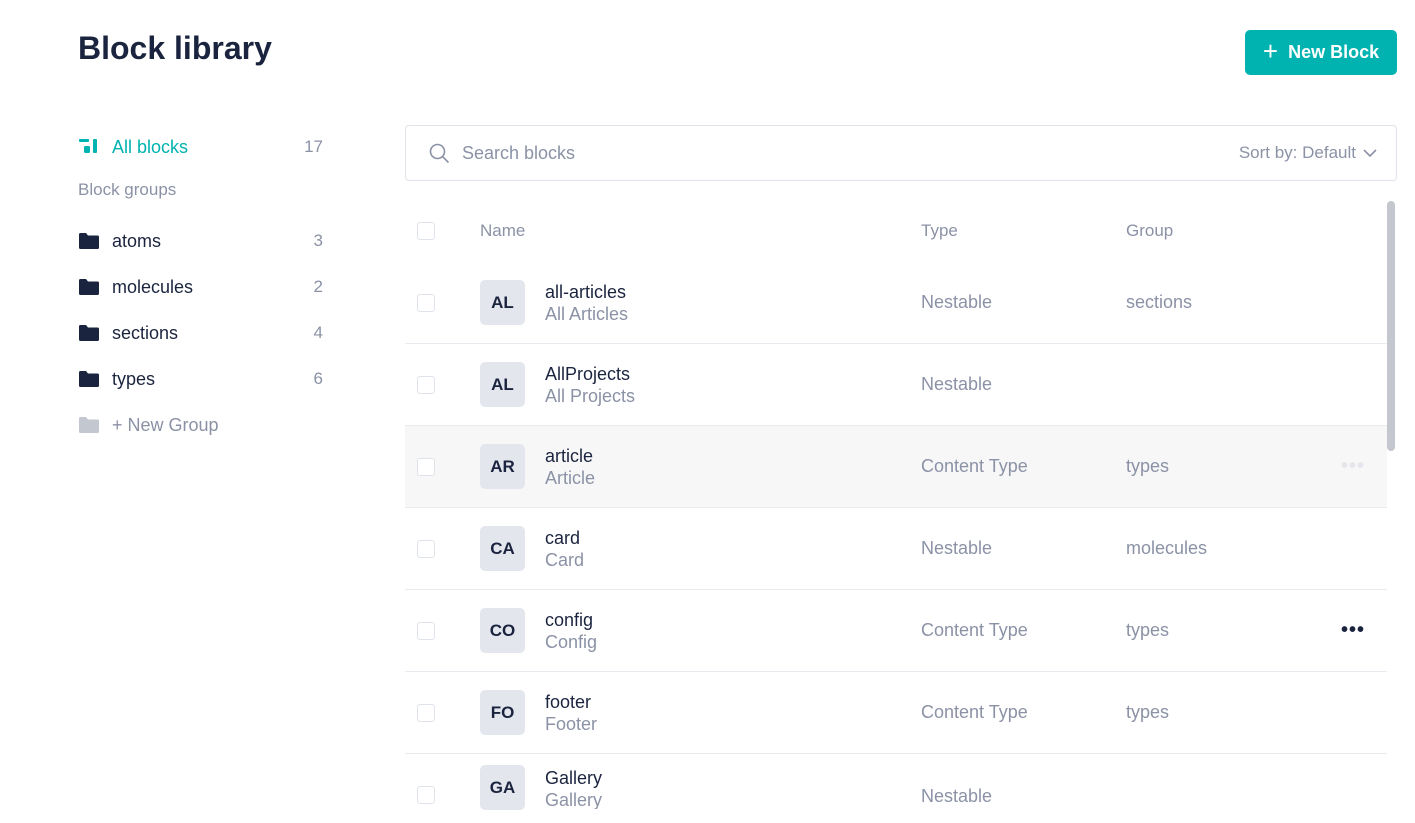 The width and height of the screenshot is (1415, 823). I want to click on sort-dropdown: Sort by: Default, so click(1308, 153).